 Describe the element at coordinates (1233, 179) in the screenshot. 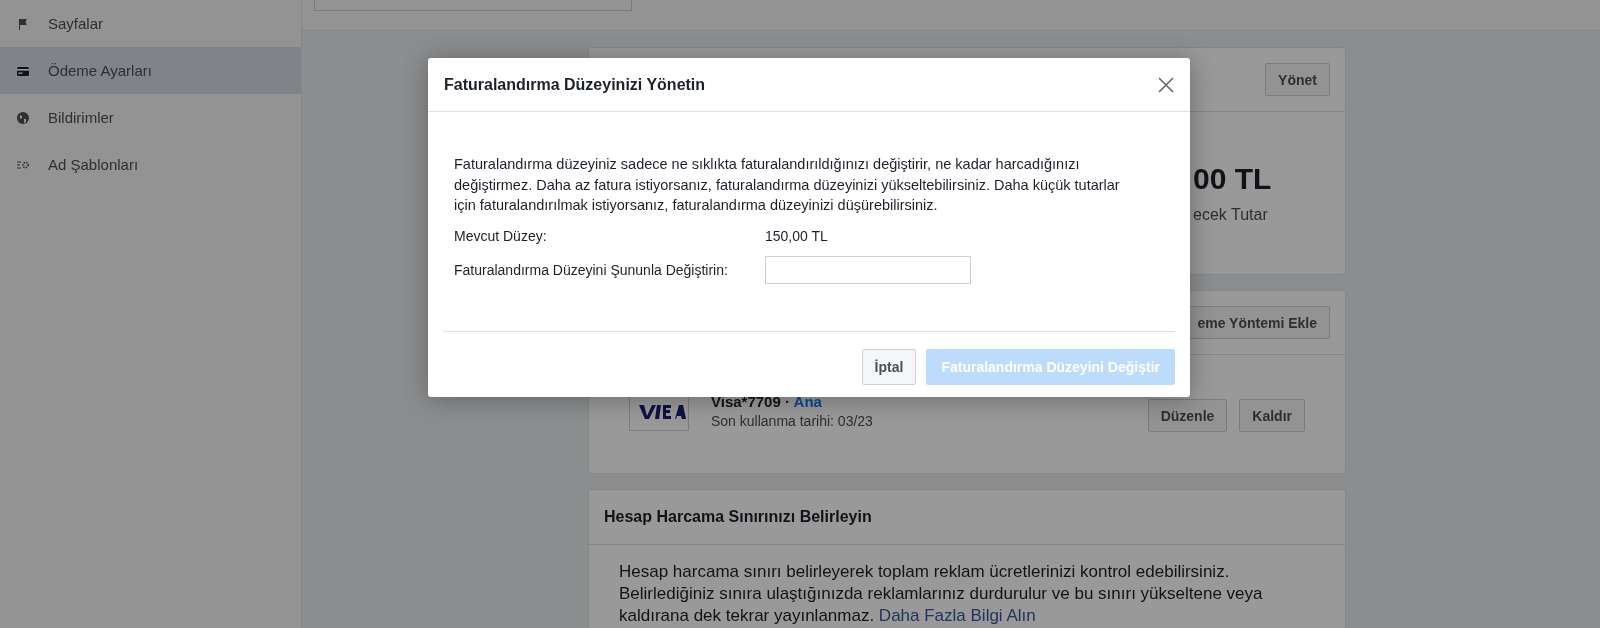

I see `amount-text: 00 TL` at that location.